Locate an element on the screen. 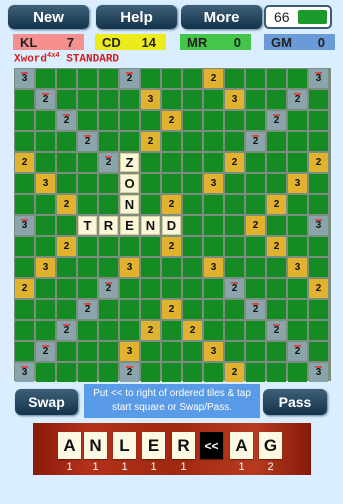 The width and height of the screenshot is (343, 504). board-tile: N is located at coordinates (129, 204).